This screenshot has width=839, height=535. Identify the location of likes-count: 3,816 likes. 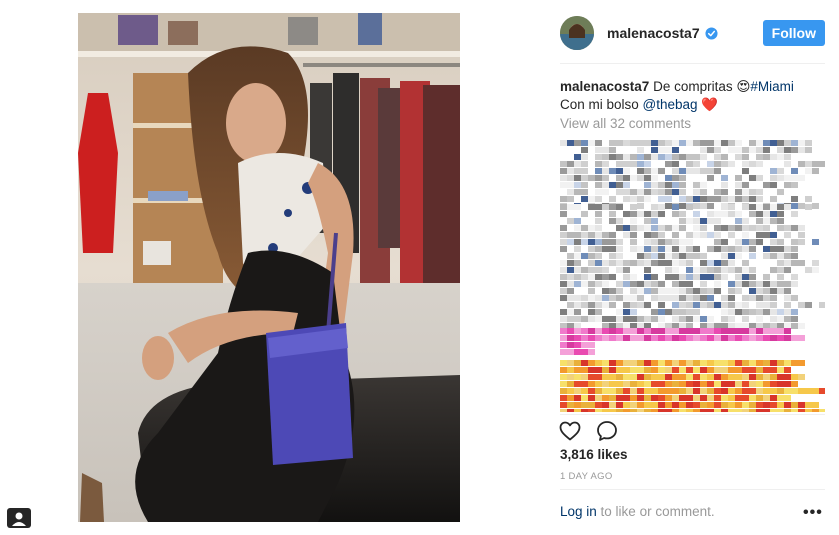
(594, 454).